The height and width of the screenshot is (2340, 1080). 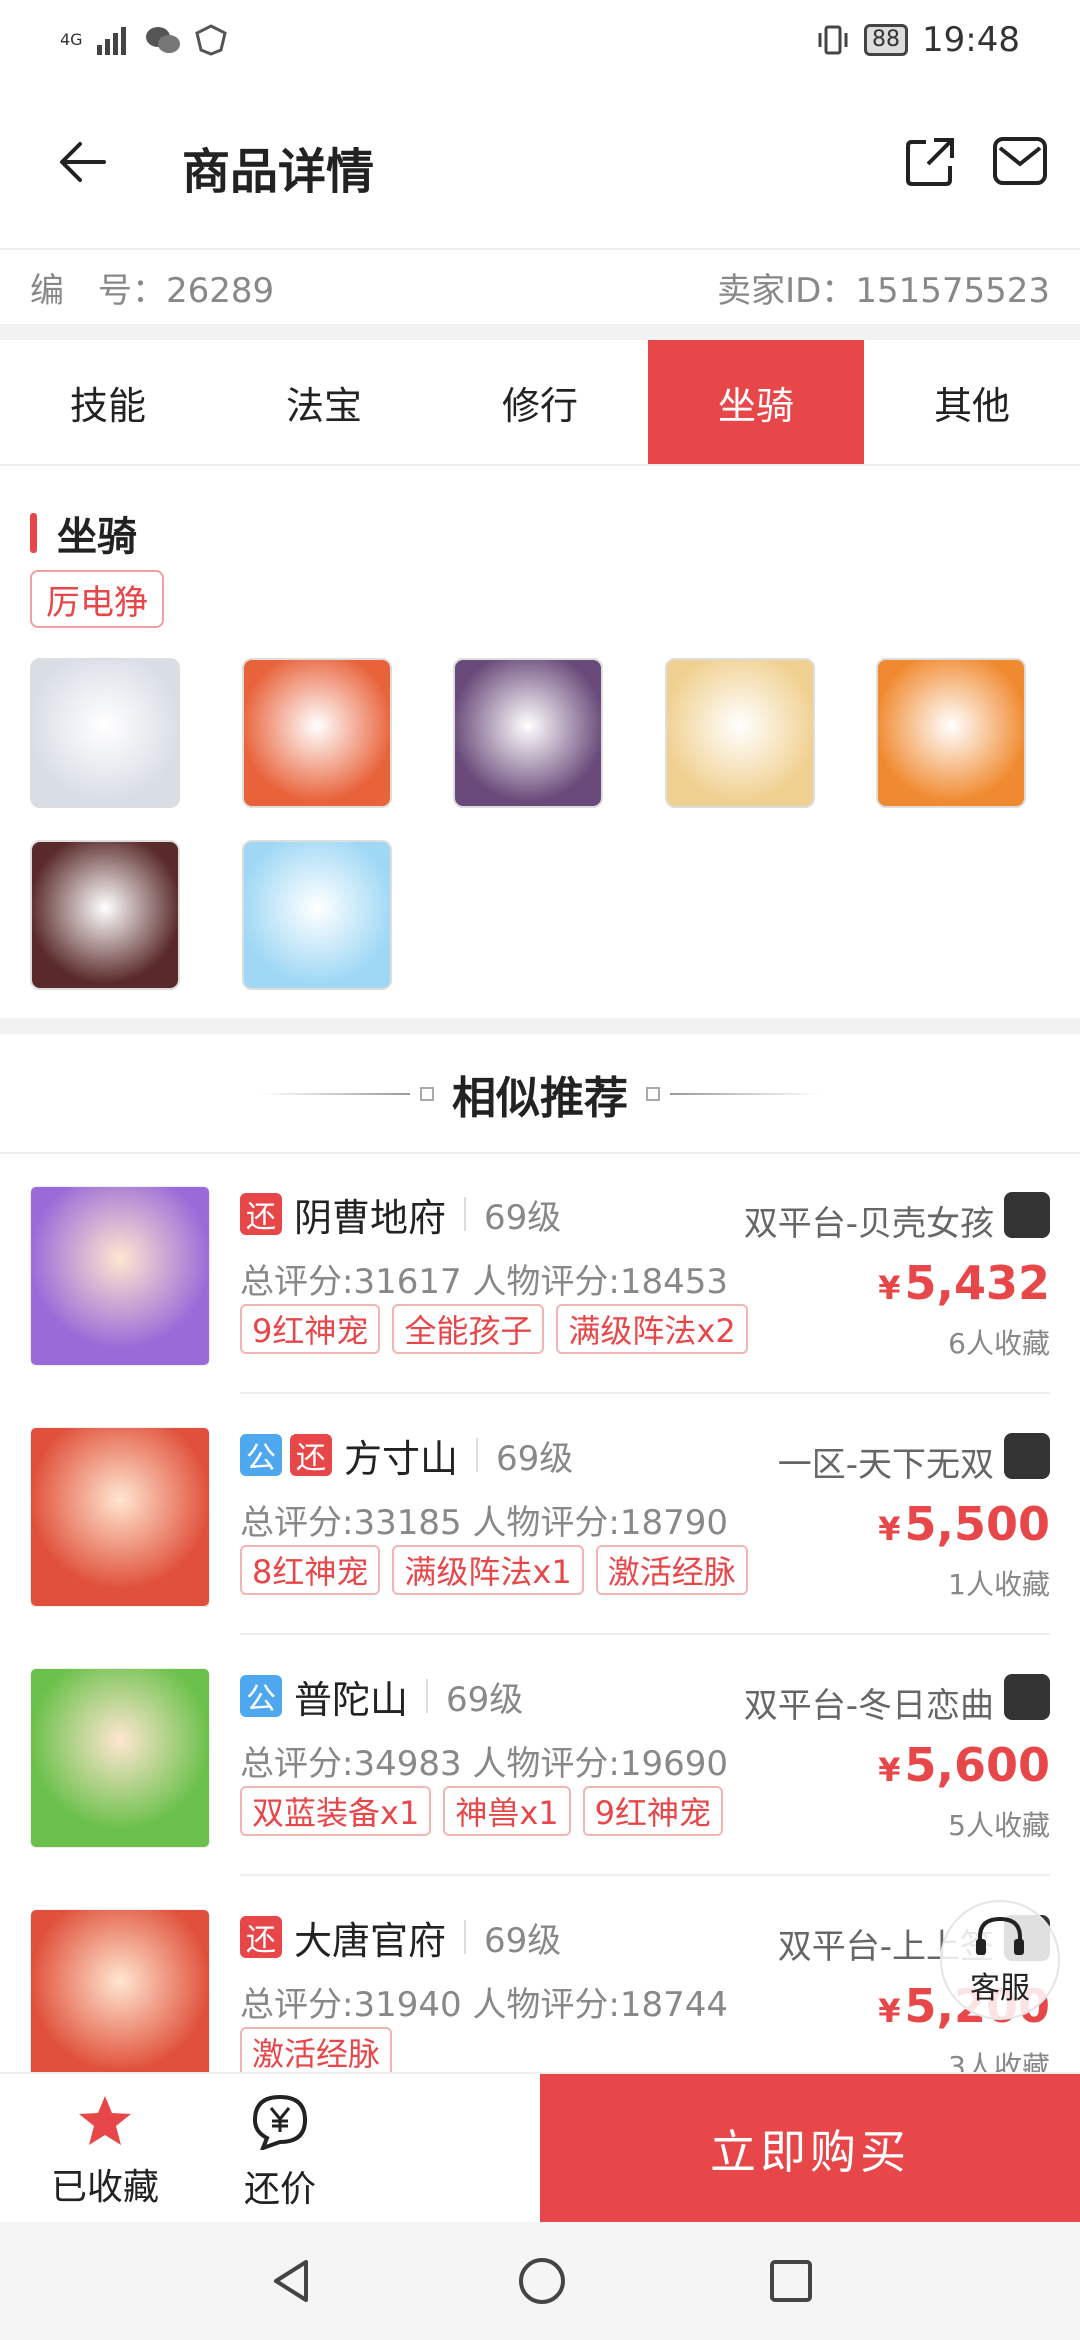 I want to click on bottom-action-bar: 已收藏 还价 立即购买, so click(x=540, y=2148).